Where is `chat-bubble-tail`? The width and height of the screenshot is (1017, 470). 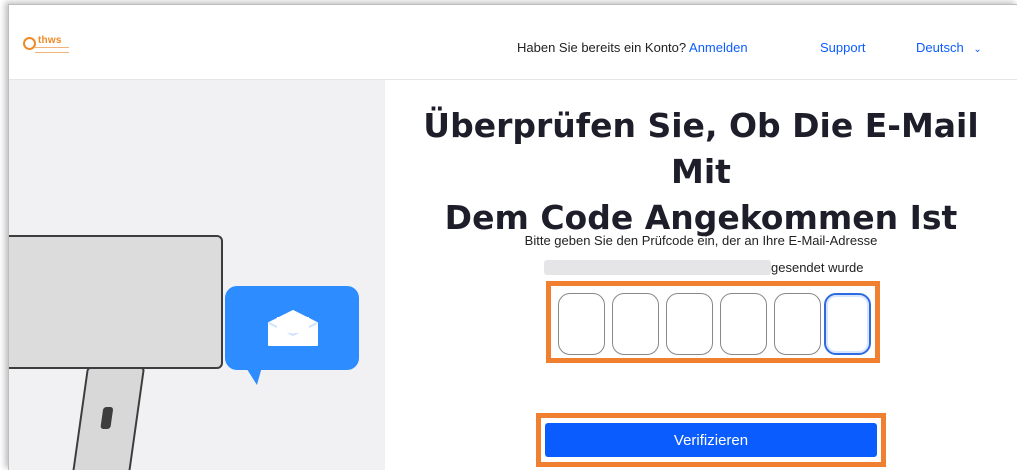
chat-bubble-tail is located at coordinates (255, 374).